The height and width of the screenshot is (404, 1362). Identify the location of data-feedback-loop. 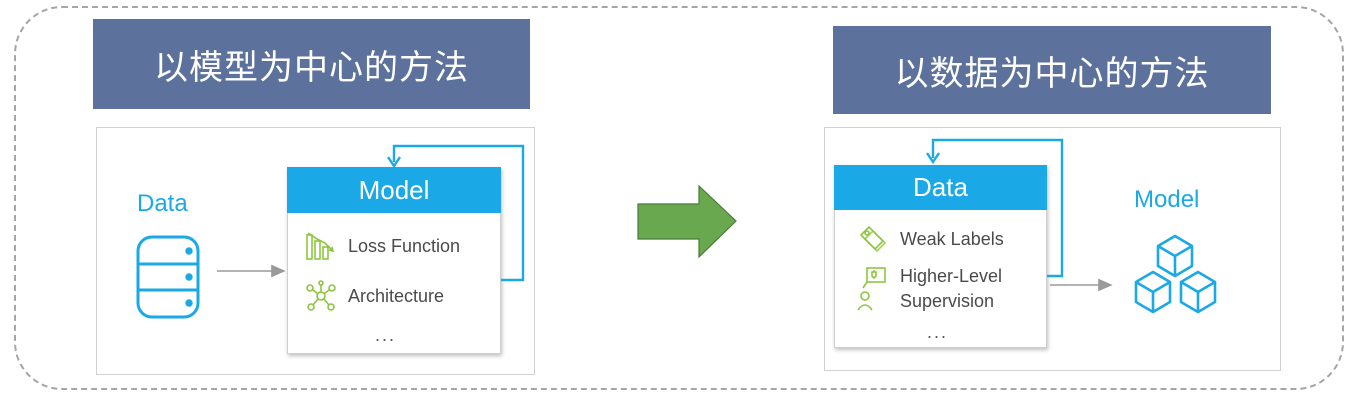
(995, 208).